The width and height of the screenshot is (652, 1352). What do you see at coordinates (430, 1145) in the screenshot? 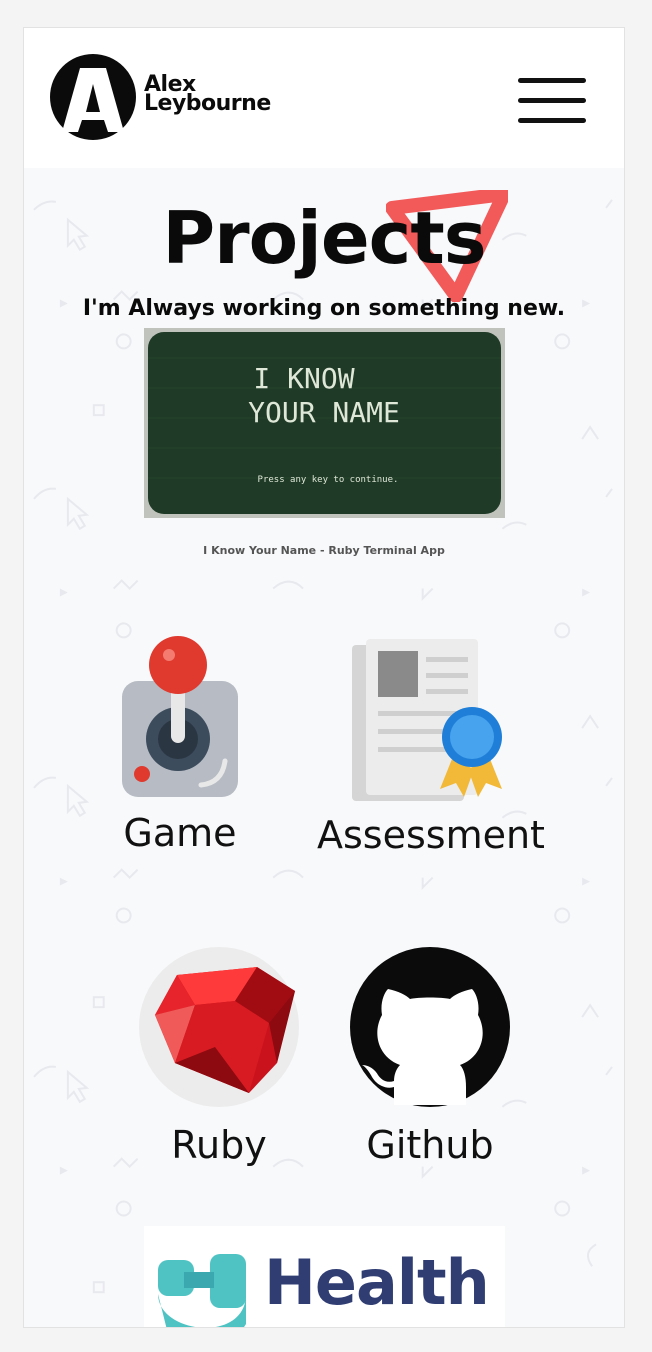
I see `github-label: Github` at bounding box center [430, 1145].